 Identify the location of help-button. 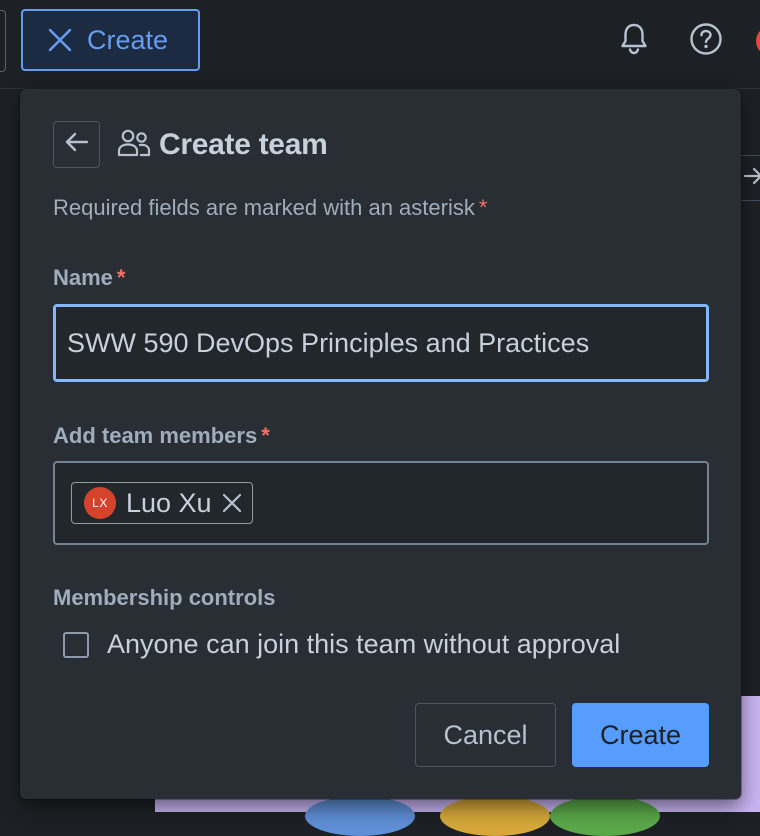
(706, 41).